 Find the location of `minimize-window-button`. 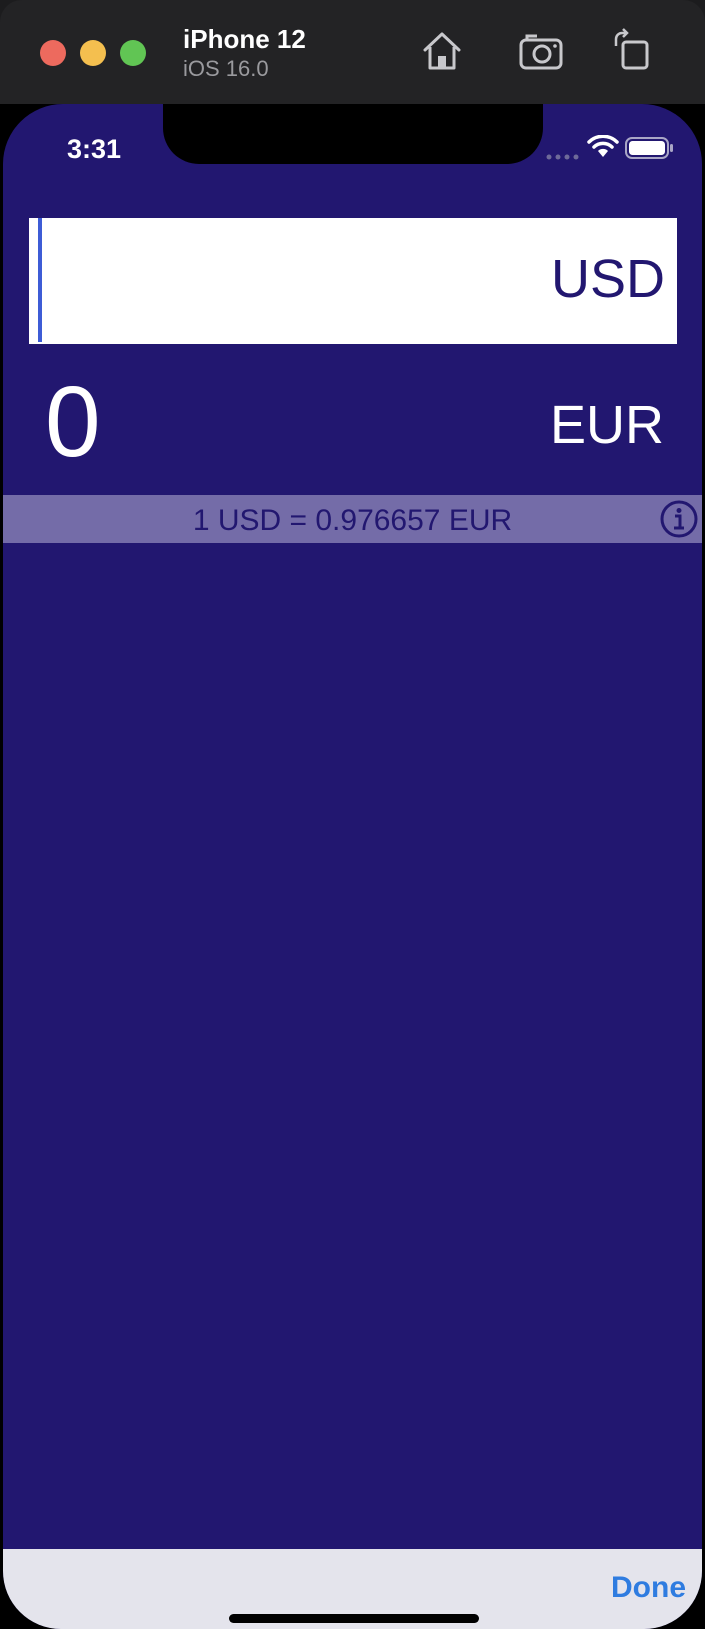

minimize-window-button is located at coordinates (93, 53).